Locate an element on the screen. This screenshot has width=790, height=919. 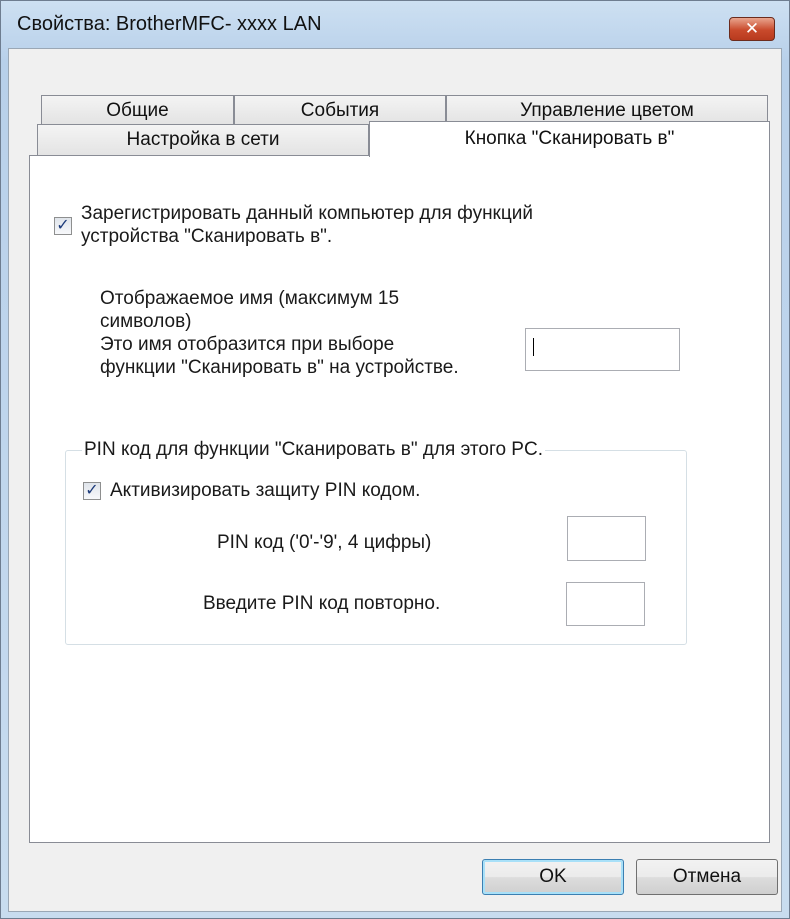
text-caret is located at coordinates (533, 347).